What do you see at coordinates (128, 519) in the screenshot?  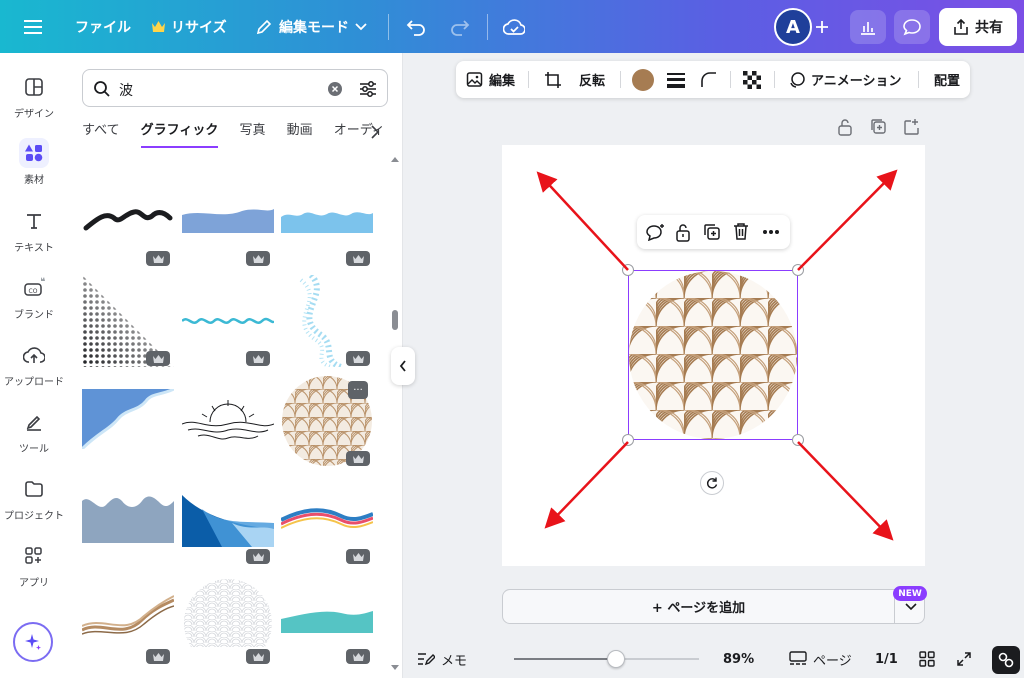 I see `graphic-scallop-wave` at bounding box center [128, 519].